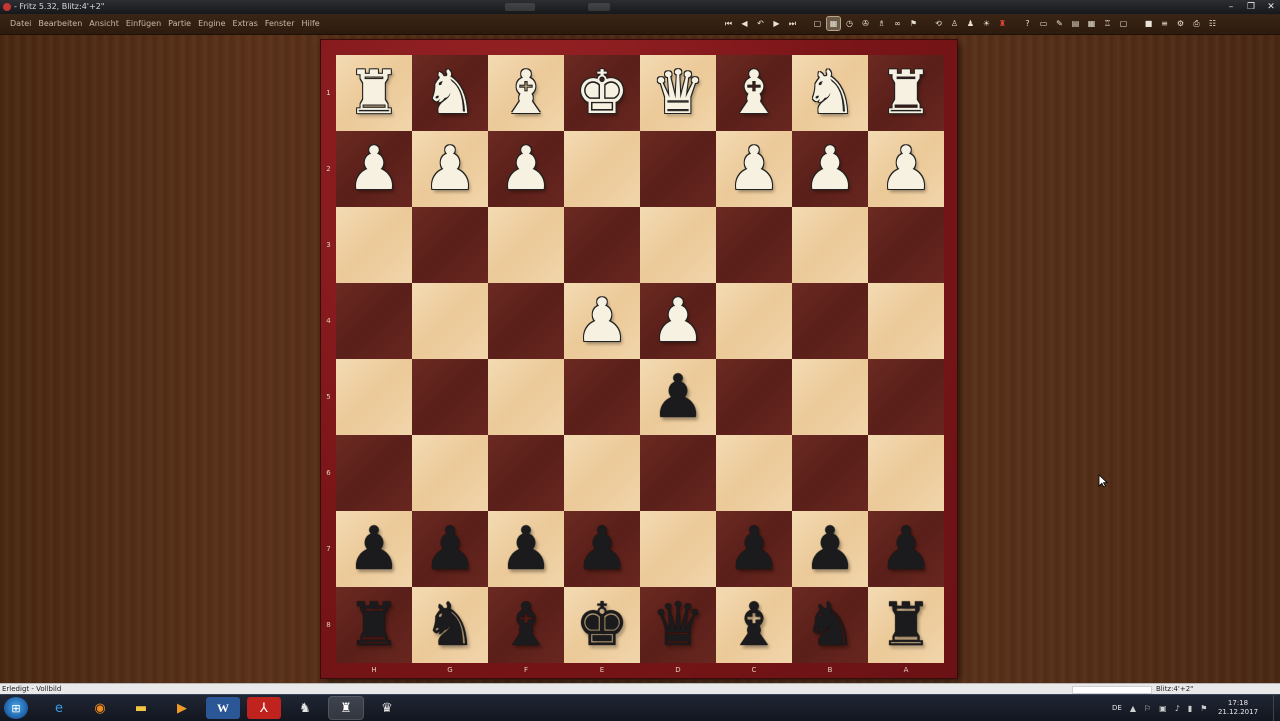 The height and width of the screenshot is (721, 1280). Describe the element at coordinates (59, 708) in the screenshot. I see `ie-icon: e` at that location.